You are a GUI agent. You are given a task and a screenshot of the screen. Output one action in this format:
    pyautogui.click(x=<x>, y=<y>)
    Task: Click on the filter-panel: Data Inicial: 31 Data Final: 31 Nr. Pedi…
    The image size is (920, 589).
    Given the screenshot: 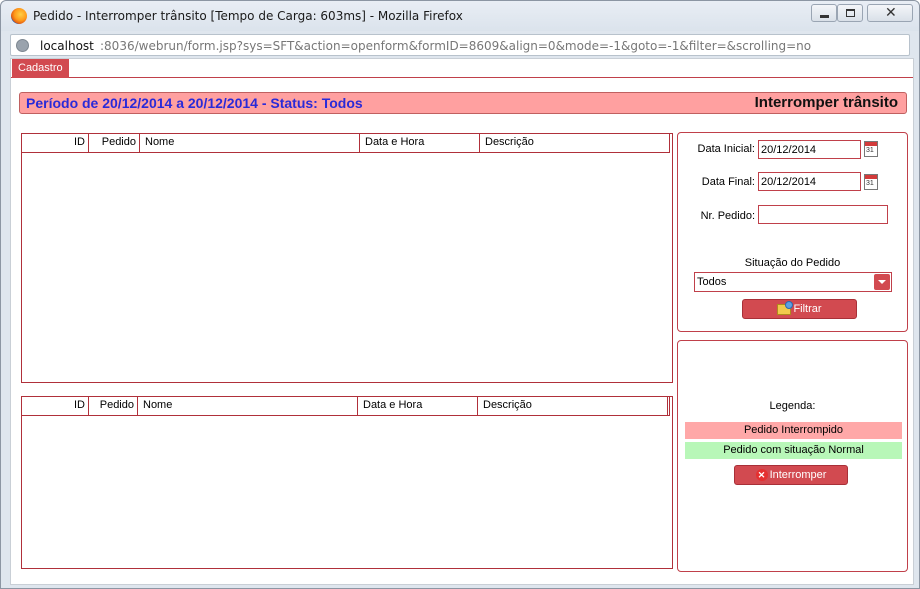 What is the action you would take?
    pyautogui.click(x=792, y=232)
    